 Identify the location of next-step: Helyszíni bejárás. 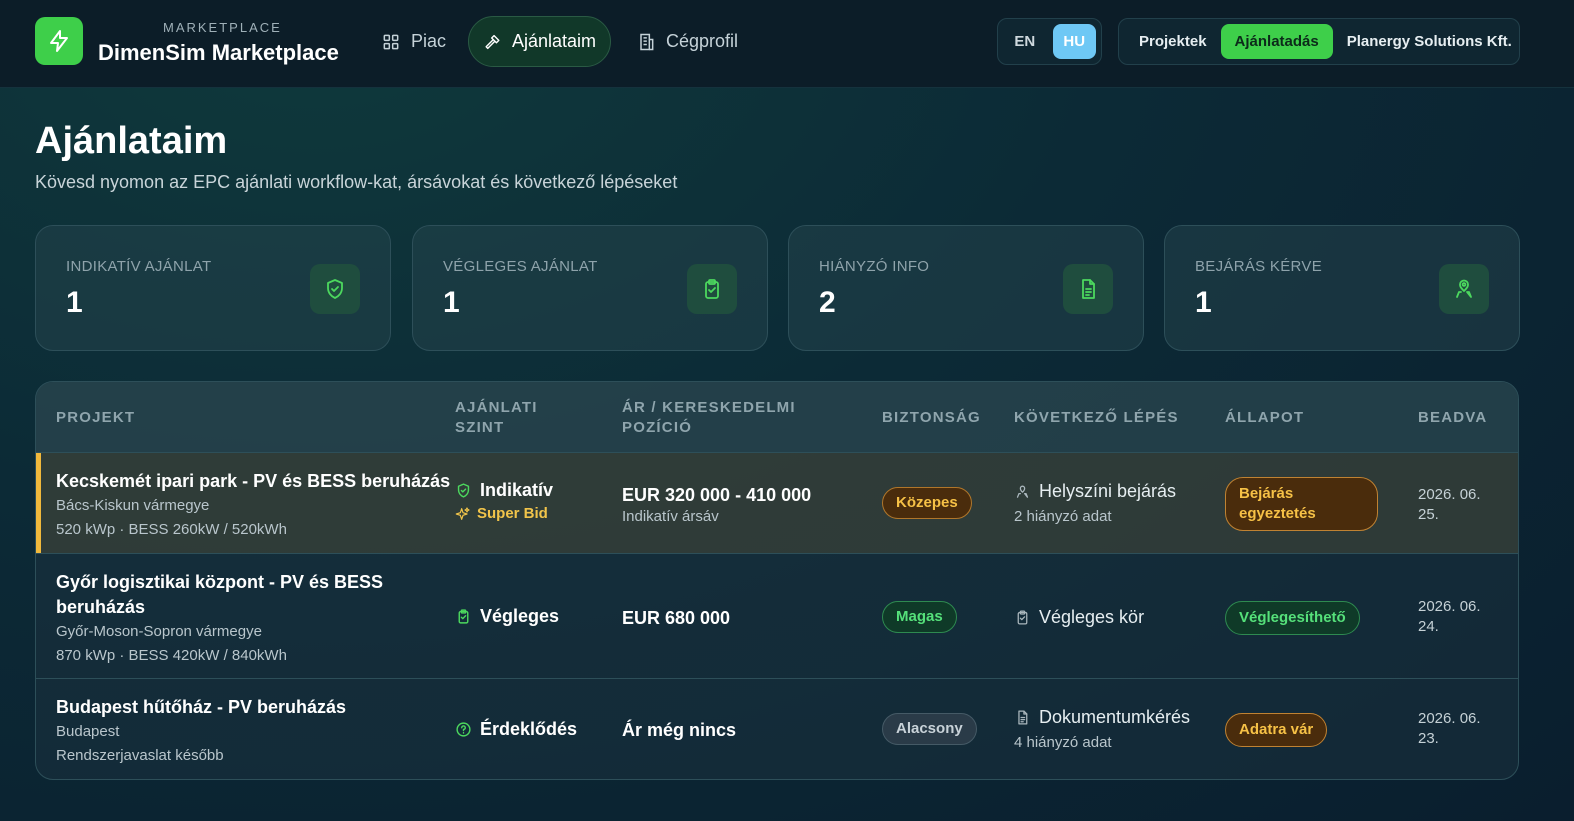
(1095, 491).